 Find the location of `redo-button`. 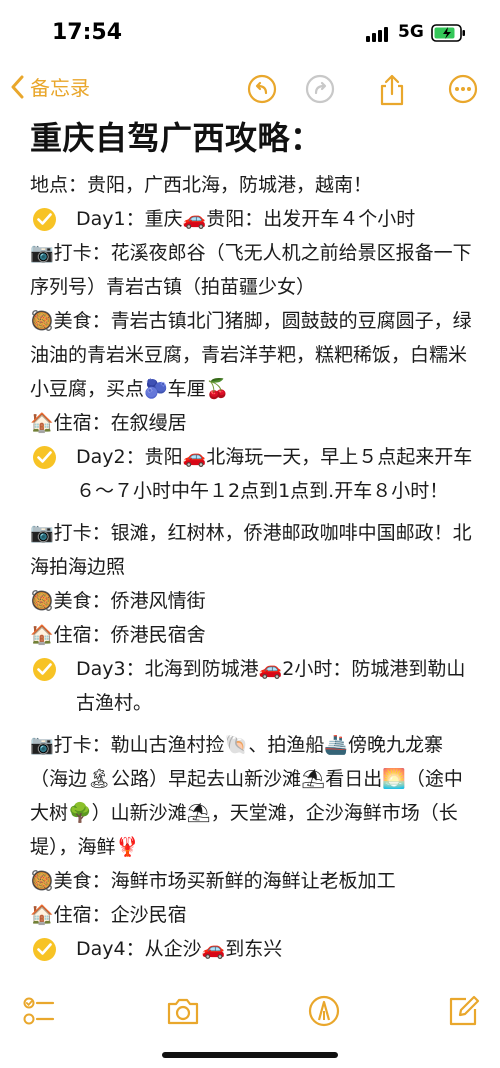

redo-button is located at coordinates (320, 89).